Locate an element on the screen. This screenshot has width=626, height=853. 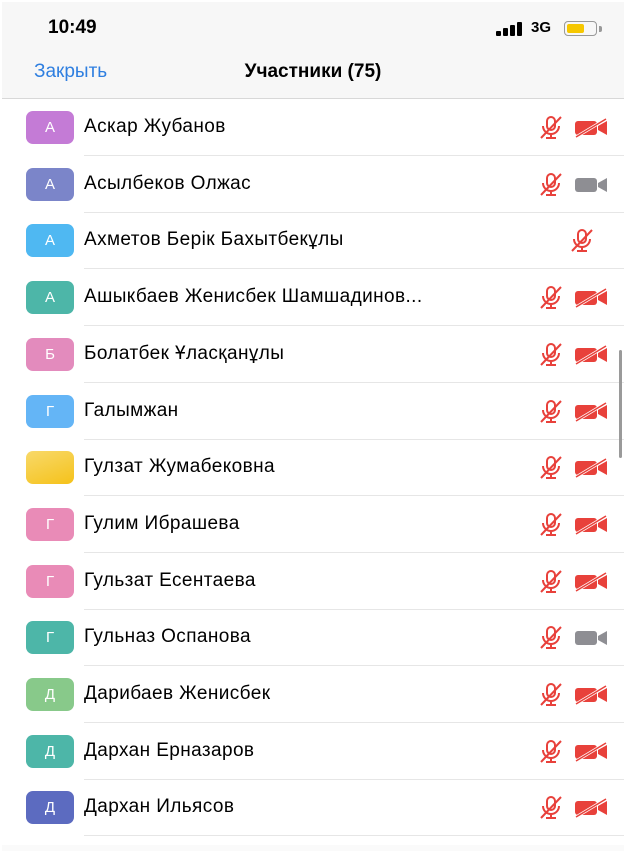
status-bar: 10:49 3G is located at coordinates (313, 26).